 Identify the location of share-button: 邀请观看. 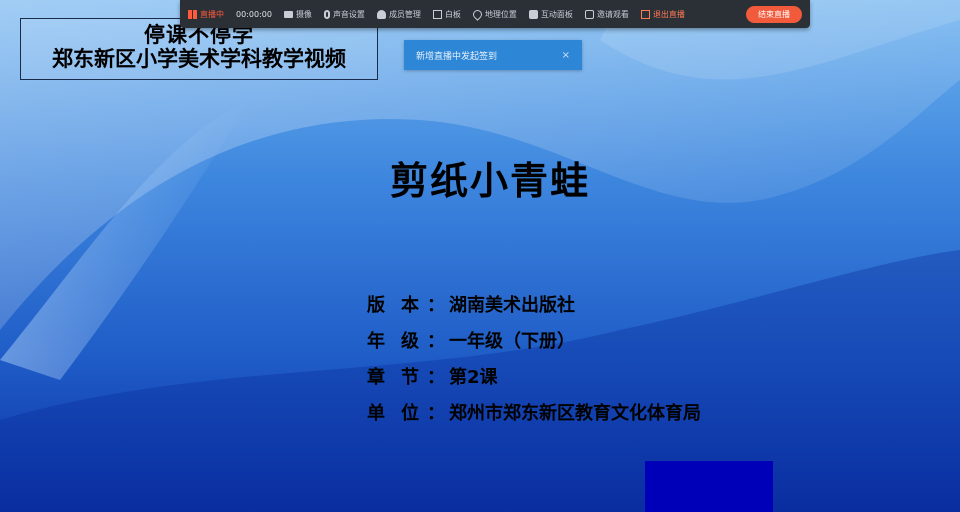
(606, 14).